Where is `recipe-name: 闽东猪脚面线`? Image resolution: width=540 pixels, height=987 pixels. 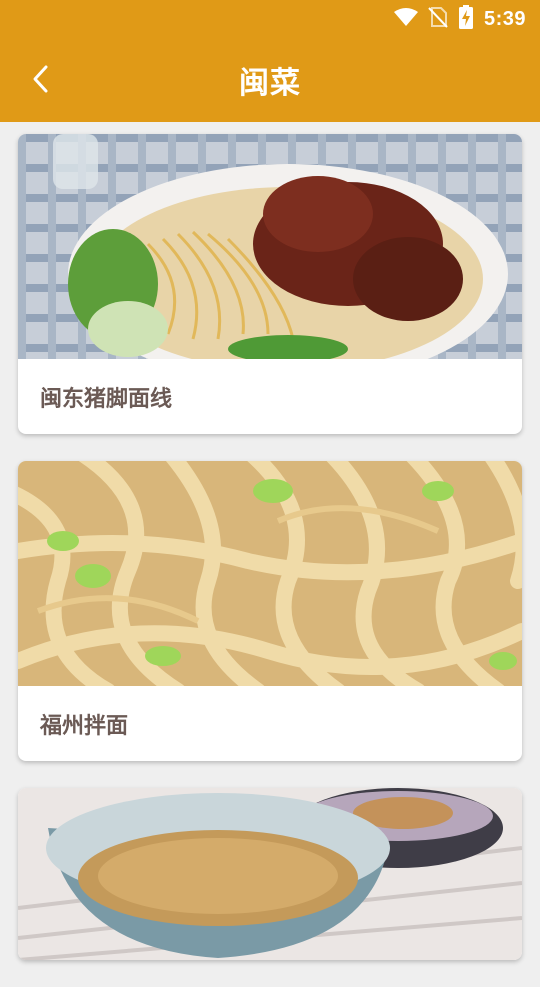
recipe-name: 闽东猪脚面线 is located at coordinates (106, 399).